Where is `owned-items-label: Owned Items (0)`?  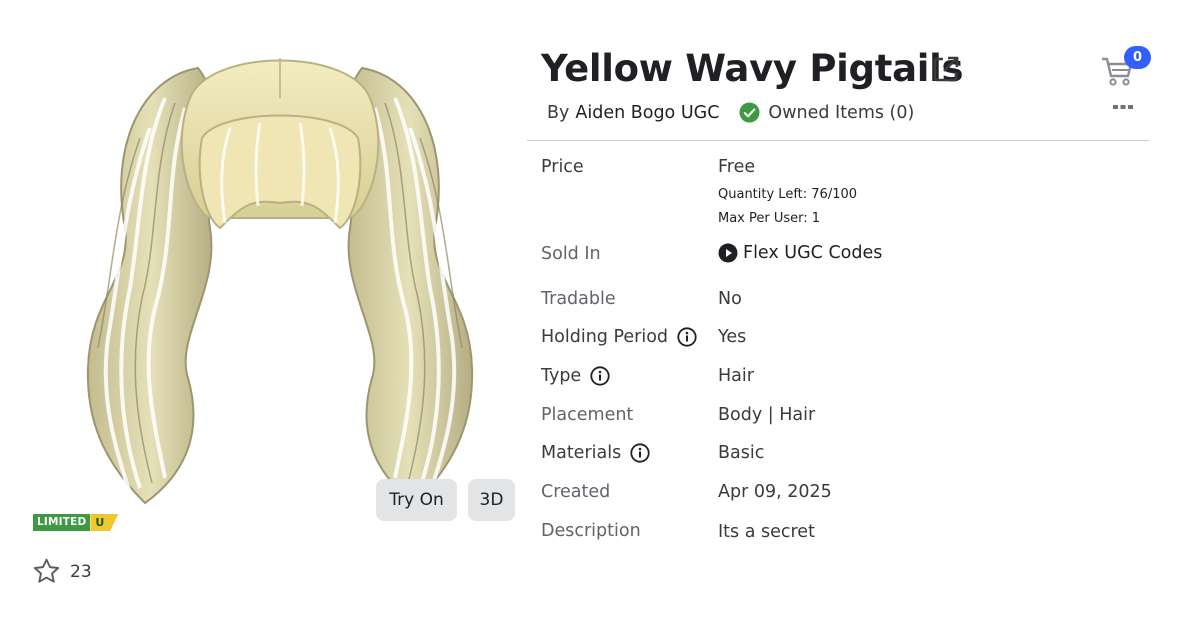
owned-items-label: Owned Items (0) is located at coordinates (841, 112).